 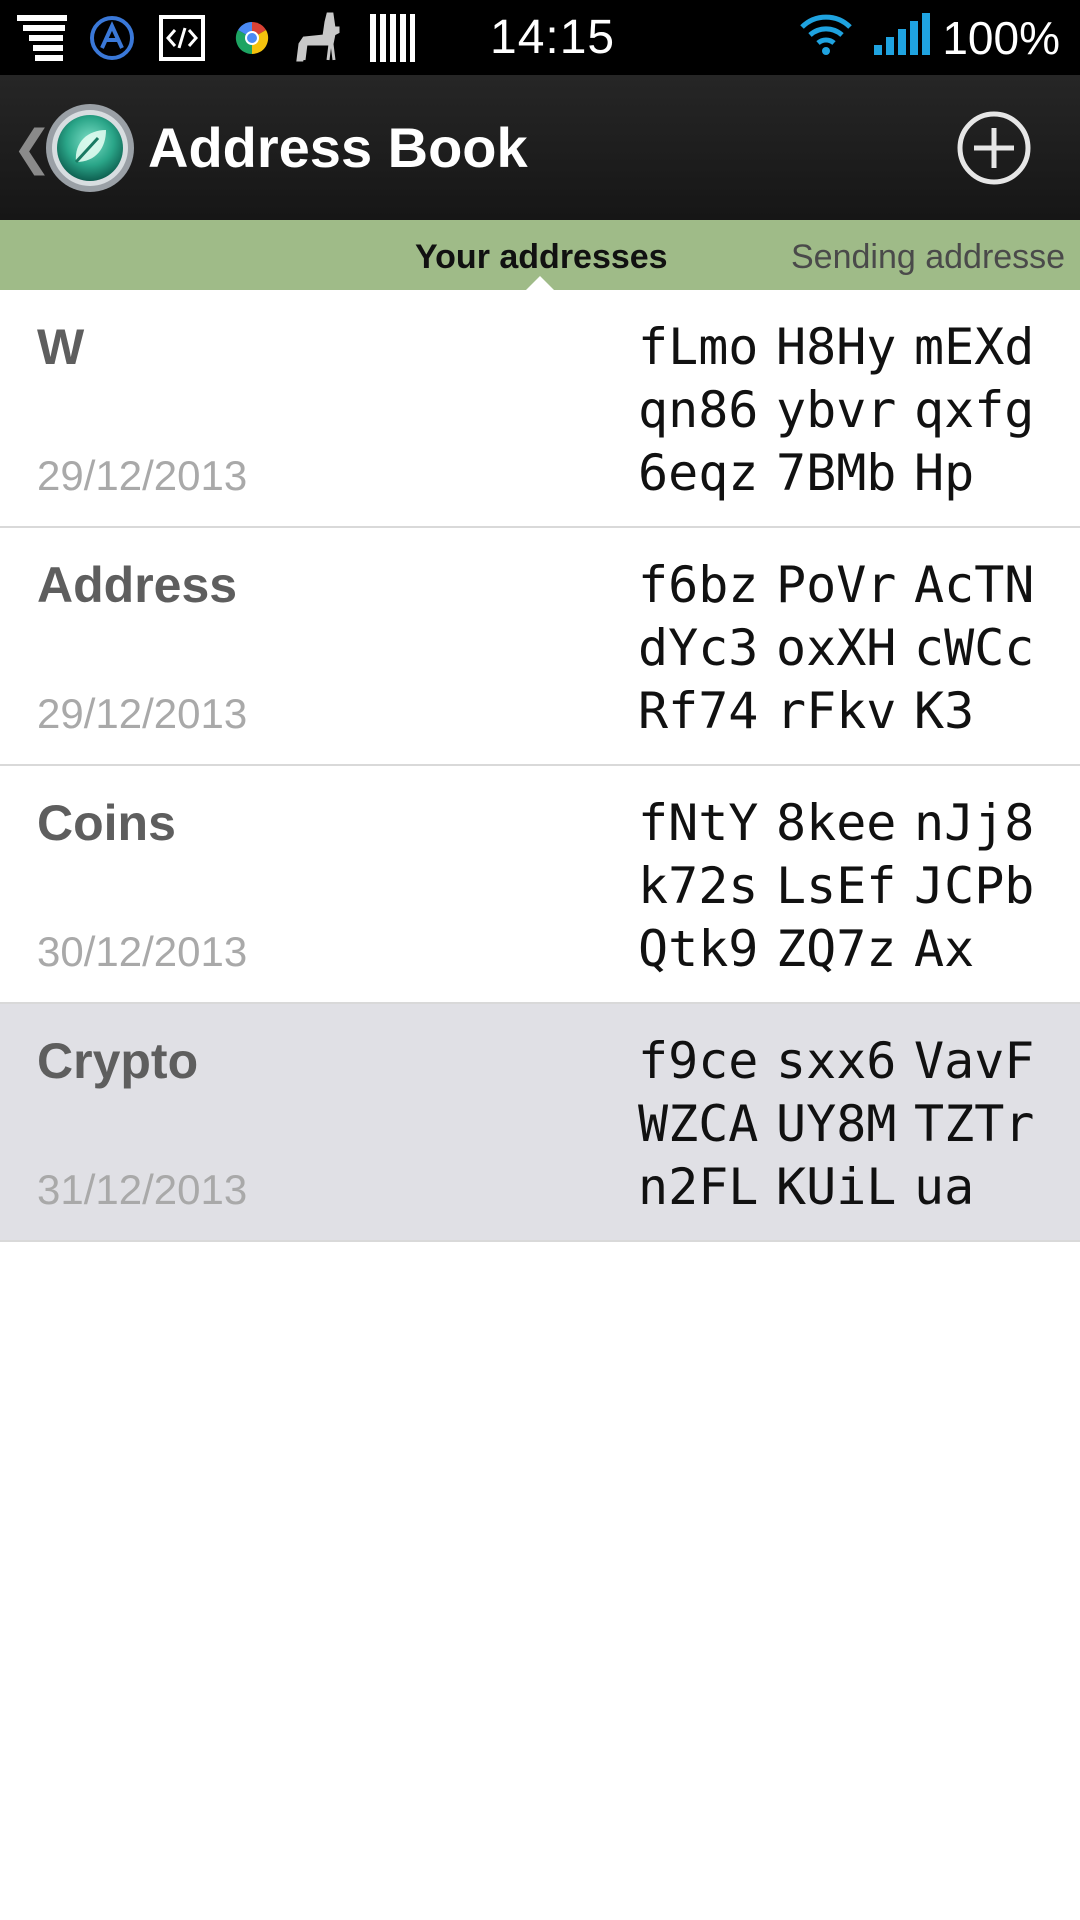 I want to click on signal-icon, so click(x=902, y=37).